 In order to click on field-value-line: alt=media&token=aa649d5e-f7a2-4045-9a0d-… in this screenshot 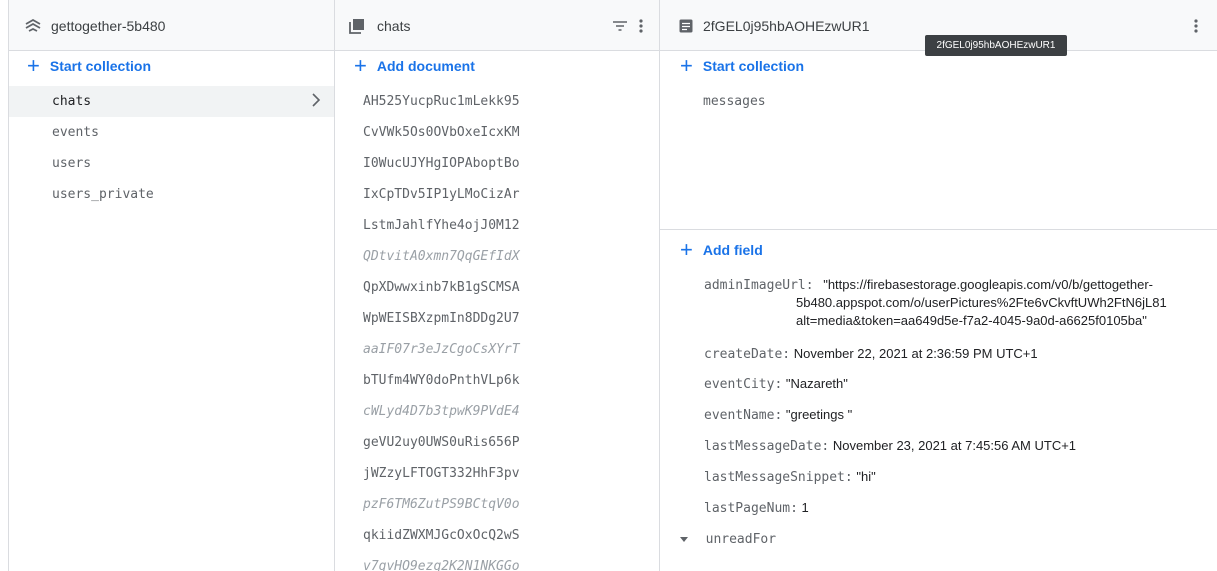, I will do `click(971, 320)`.